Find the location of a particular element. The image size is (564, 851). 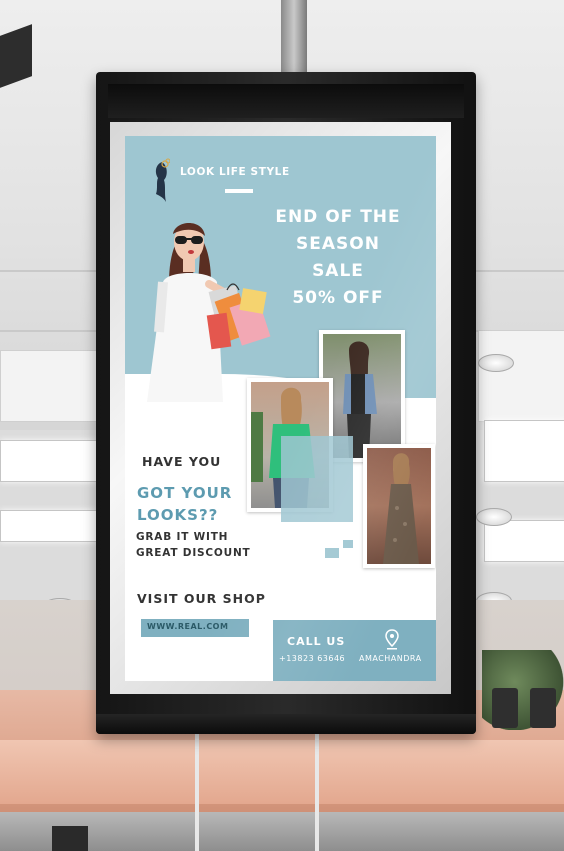

question-line-1: HAVE YOU is located at coordinates (182, 461).